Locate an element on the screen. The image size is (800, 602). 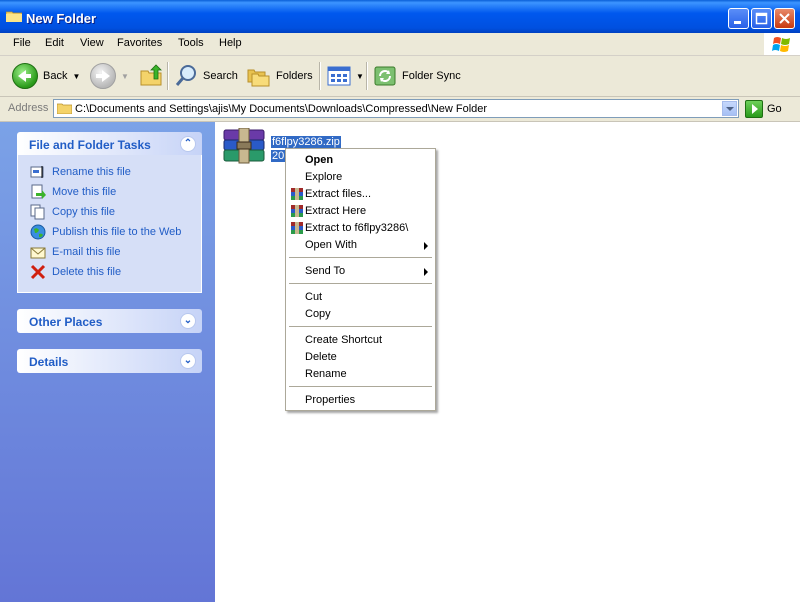
menu-cut: Cut is located at coordinates (360, 297).